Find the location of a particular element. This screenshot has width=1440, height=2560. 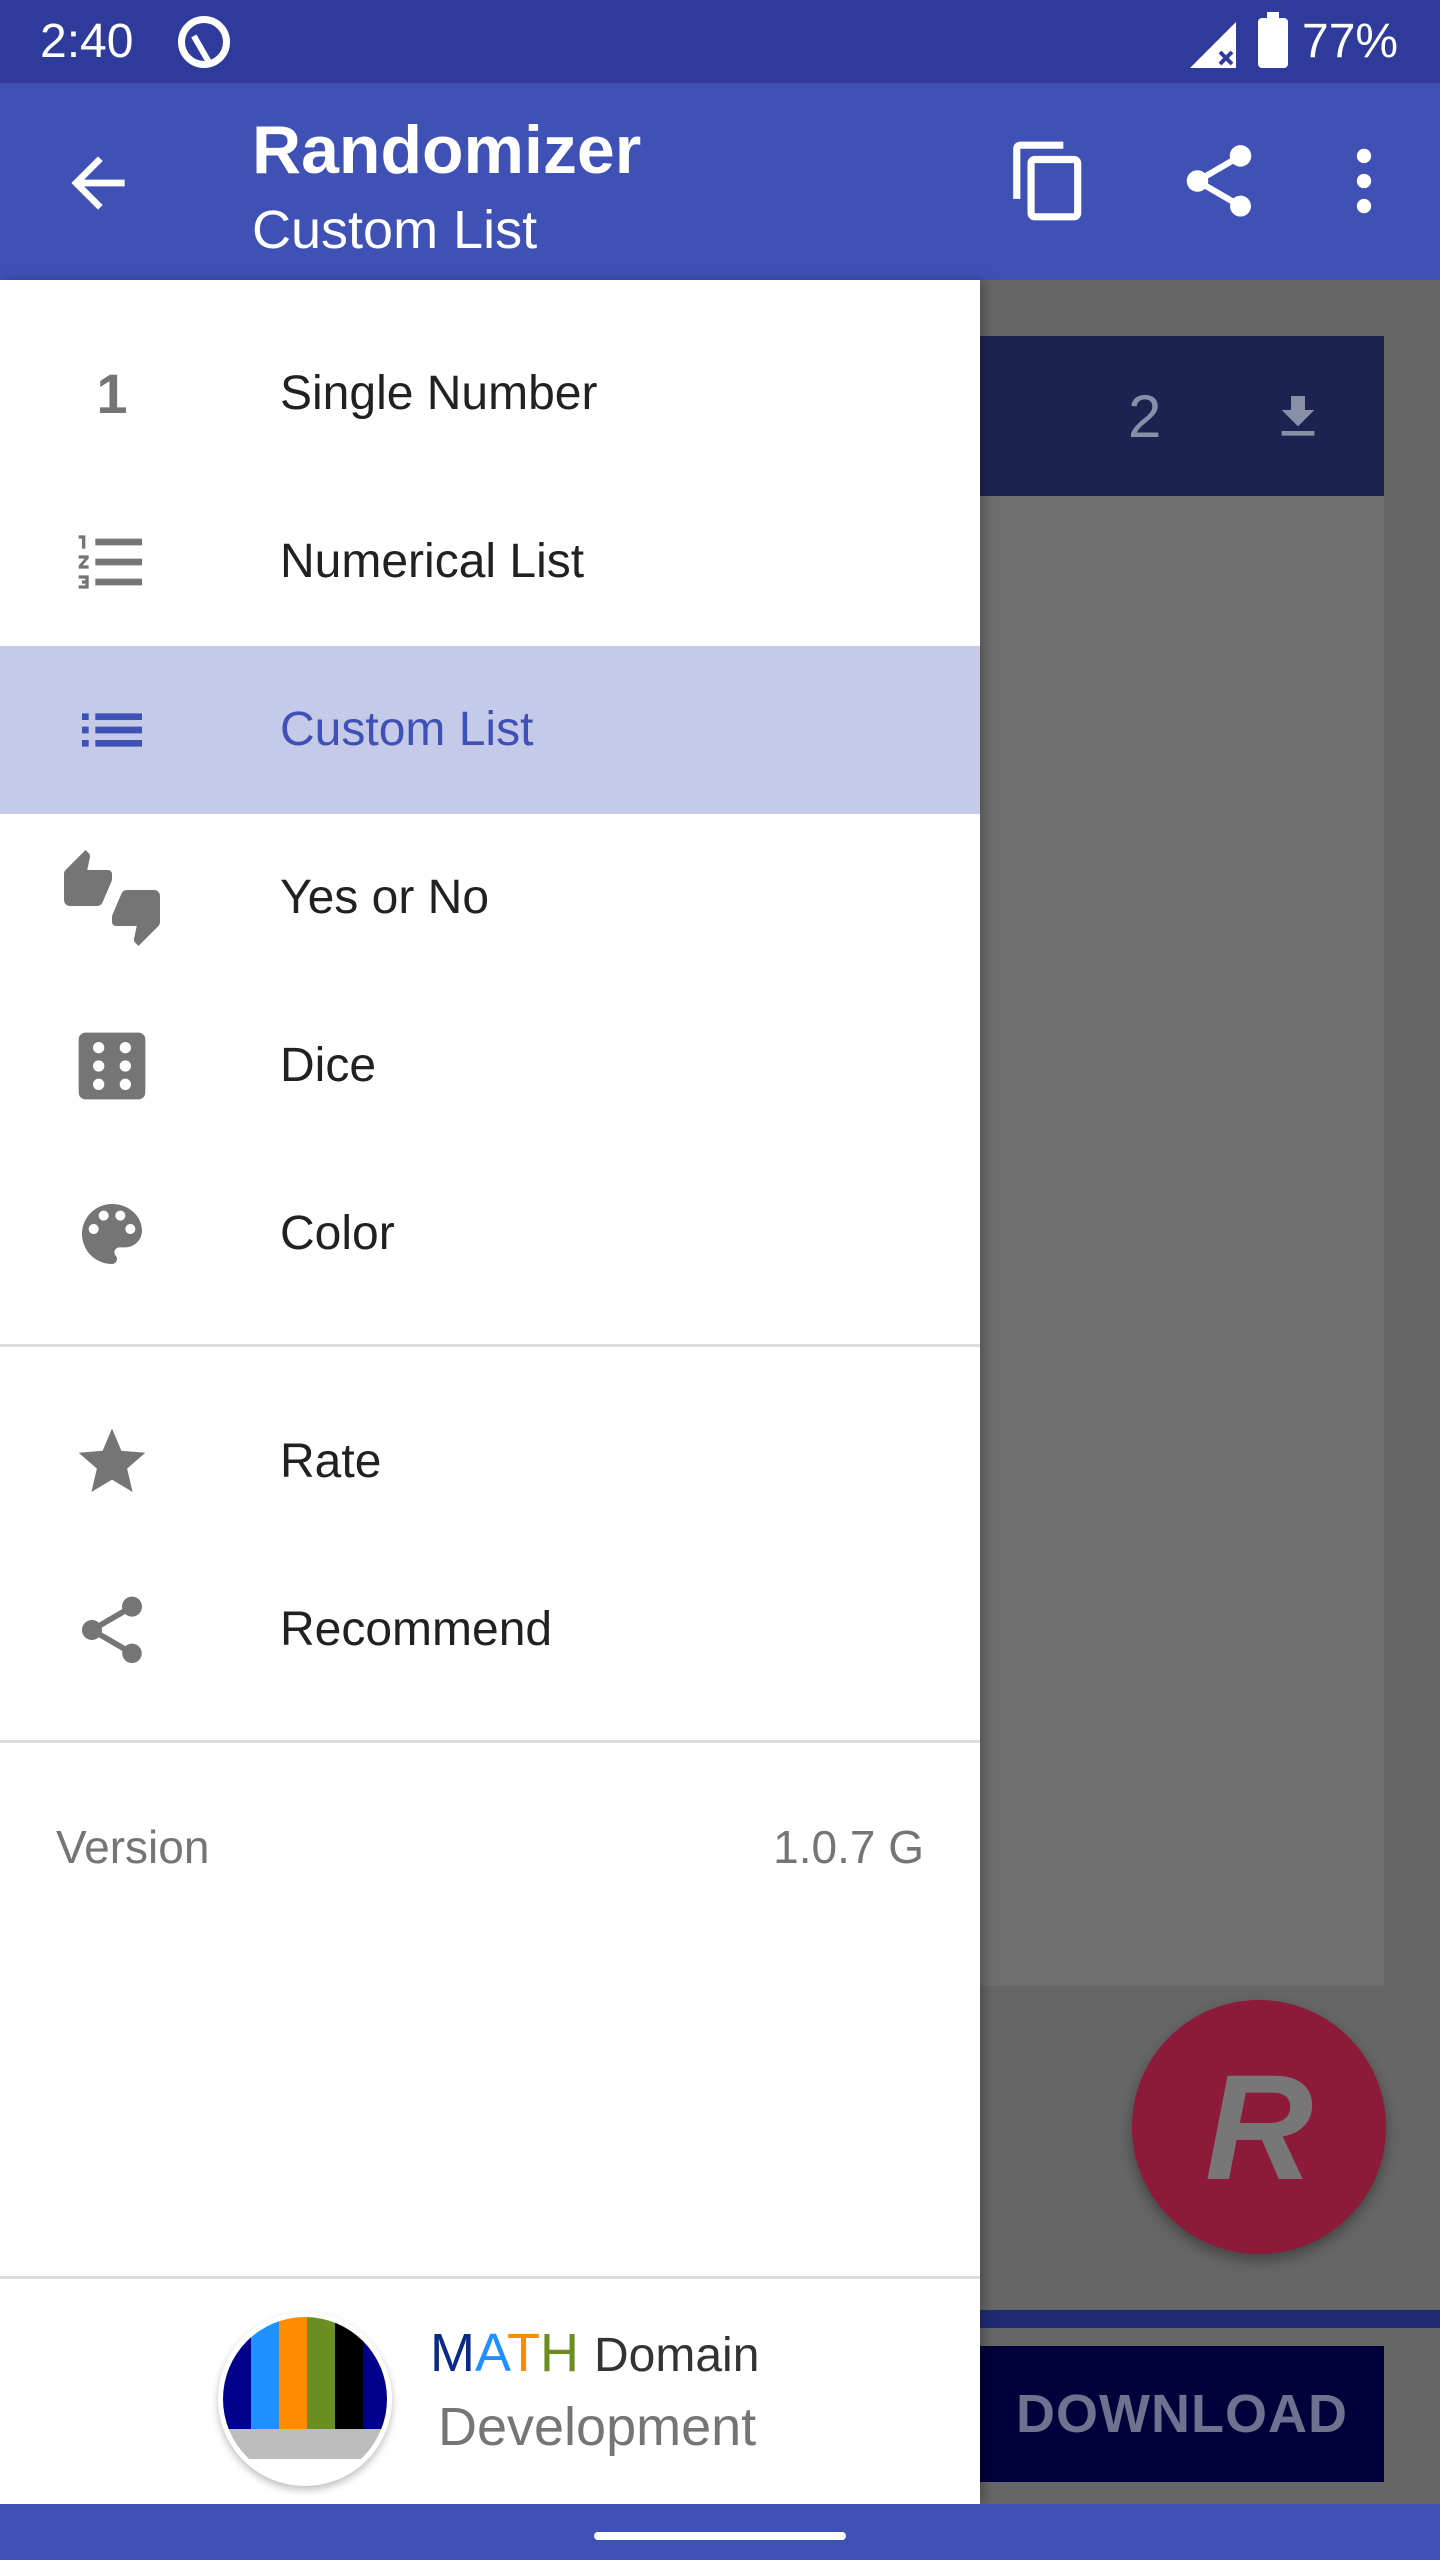

math-domain-label: MATH Domain is located at coordinates (594, 2353).